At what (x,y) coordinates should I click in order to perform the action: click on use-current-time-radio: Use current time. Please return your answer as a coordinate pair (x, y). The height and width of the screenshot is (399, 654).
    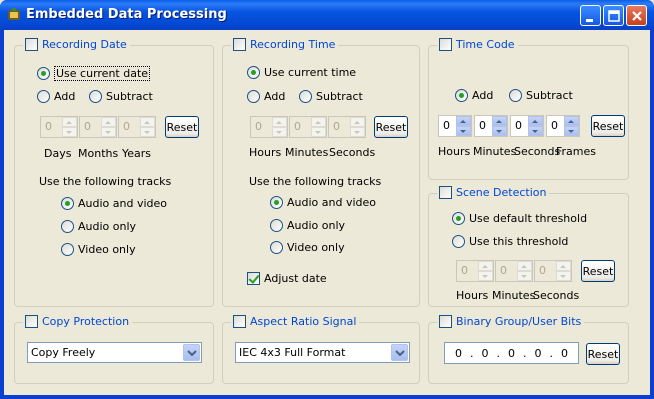
    Looking at the image, I should click on (301, 72).